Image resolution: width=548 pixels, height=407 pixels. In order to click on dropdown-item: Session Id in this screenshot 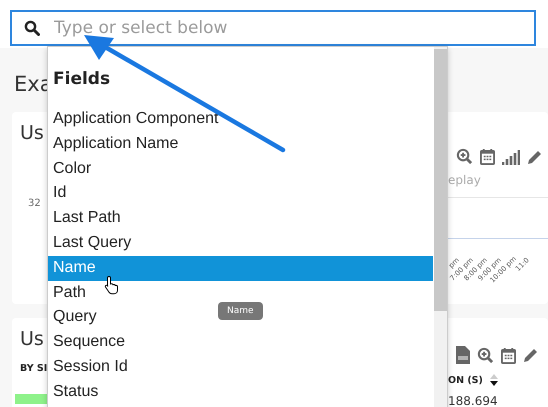, I will do `click(88, 367)`.